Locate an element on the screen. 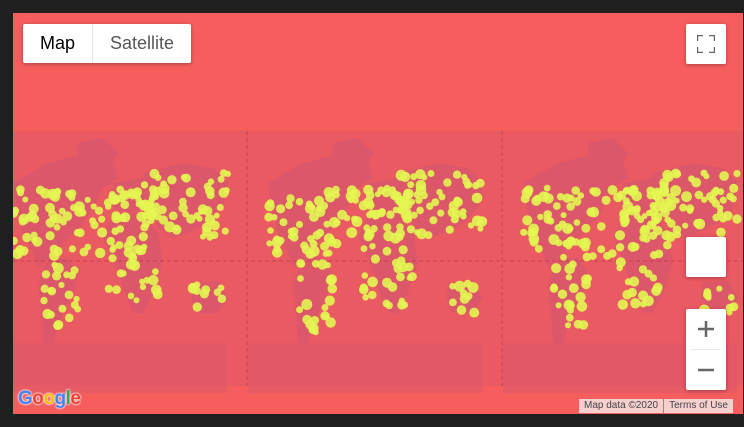 Image resolution: width=744 pixels, height=427 pixels. terms-of-use-link: Terms of Use is located at coordinates (698, 406).